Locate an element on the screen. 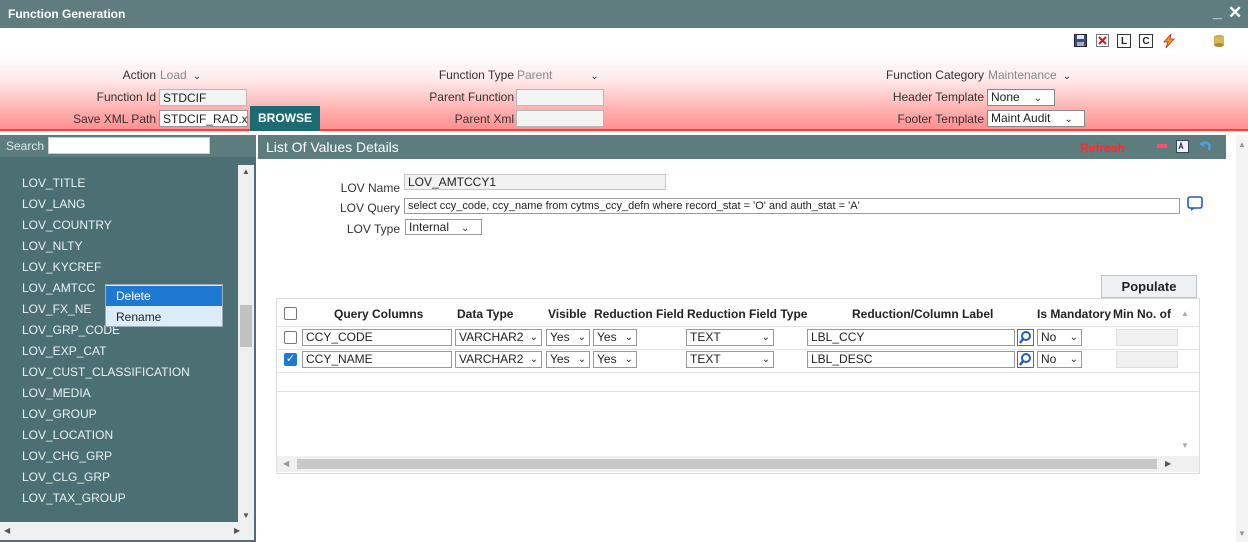 Image resolution: width=1248 pixels, height=542 pixels. lov-item: LOV_LANG is located at coordinates (53, 204).